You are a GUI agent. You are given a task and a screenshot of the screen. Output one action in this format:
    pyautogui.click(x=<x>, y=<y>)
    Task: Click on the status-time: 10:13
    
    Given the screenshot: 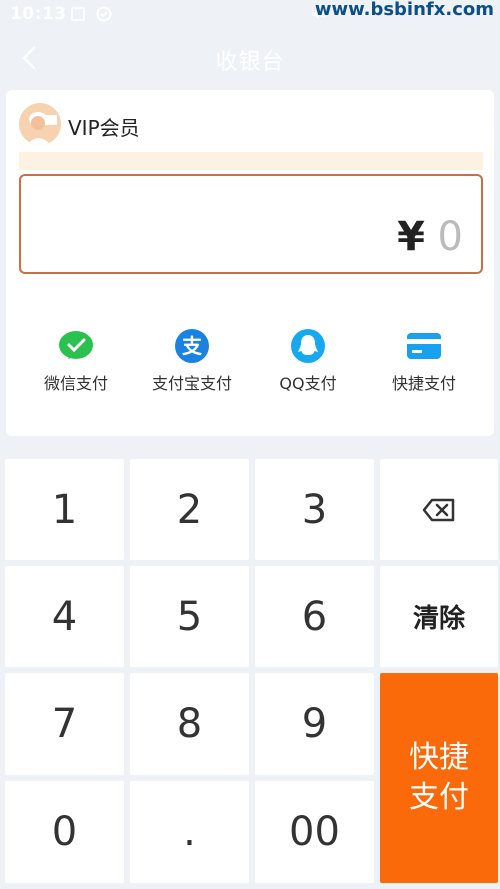 What is the action you would take?
    pyautogui.click(x=38, y=14)
    